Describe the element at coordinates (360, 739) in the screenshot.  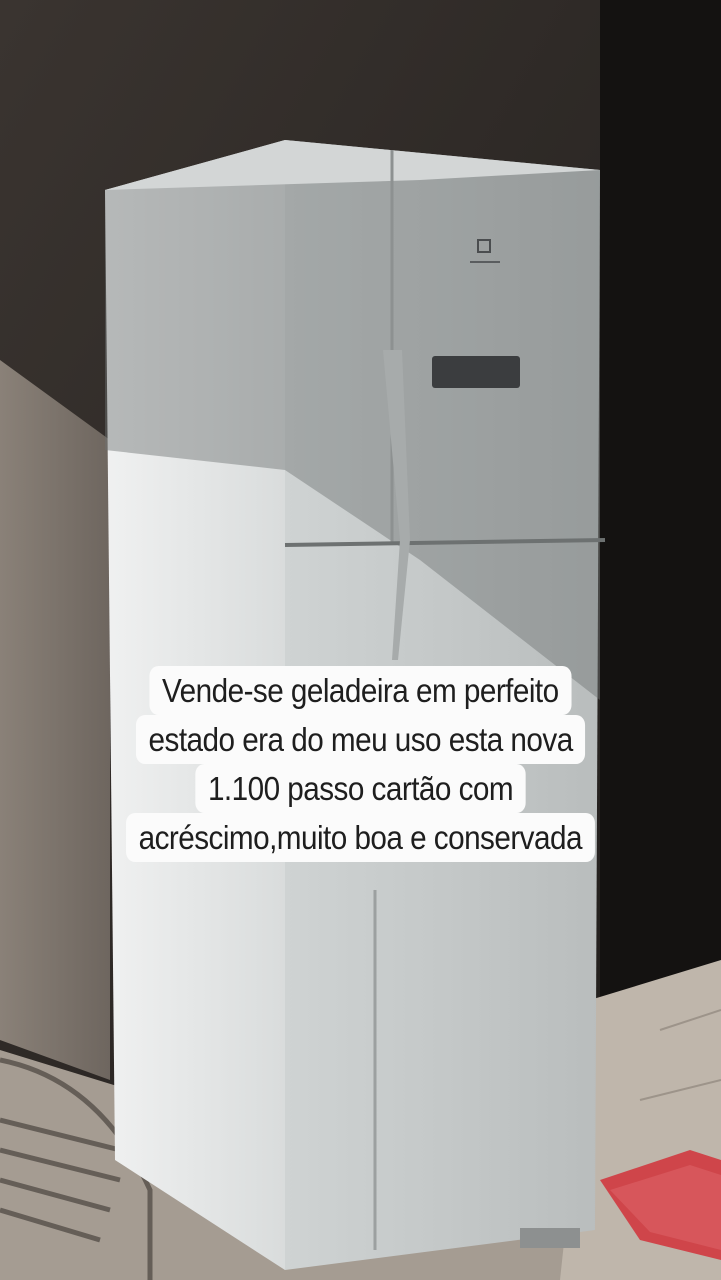
I see `caption-line-2: estado era do meu uso esta nova` at that location.